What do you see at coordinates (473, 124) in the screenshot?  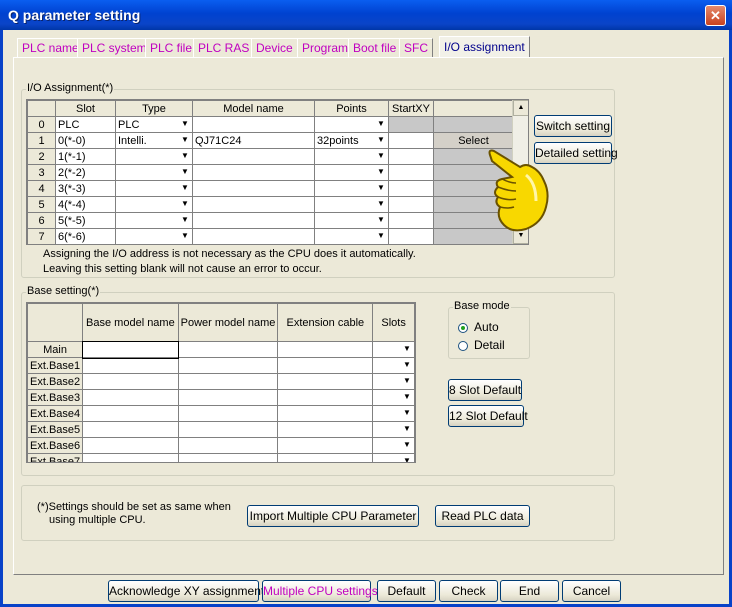 I see `io-select-cell` at bounding box center [473, 124].